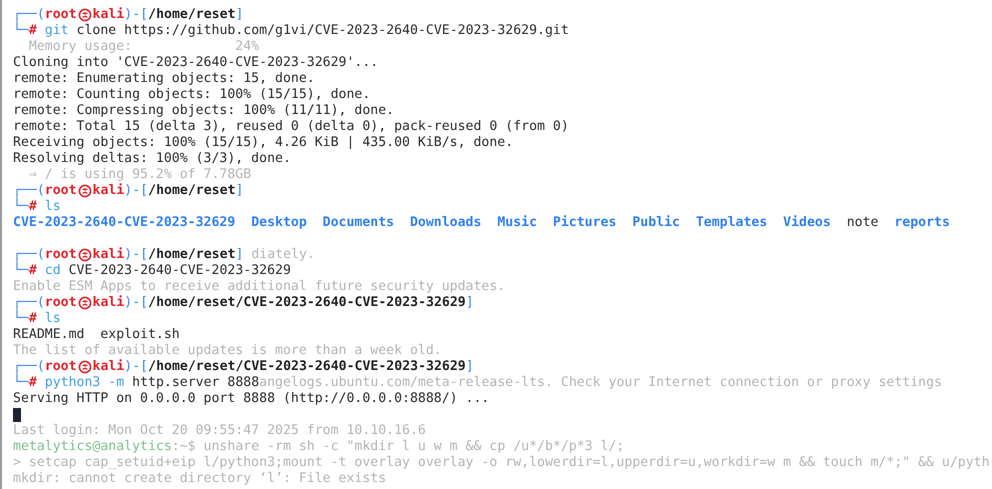 The height and width of the screenshot is (489, 992). Describe the element at coordinates (446, 223) in the screenshot. I see `directory-name: Downloads` at that location.